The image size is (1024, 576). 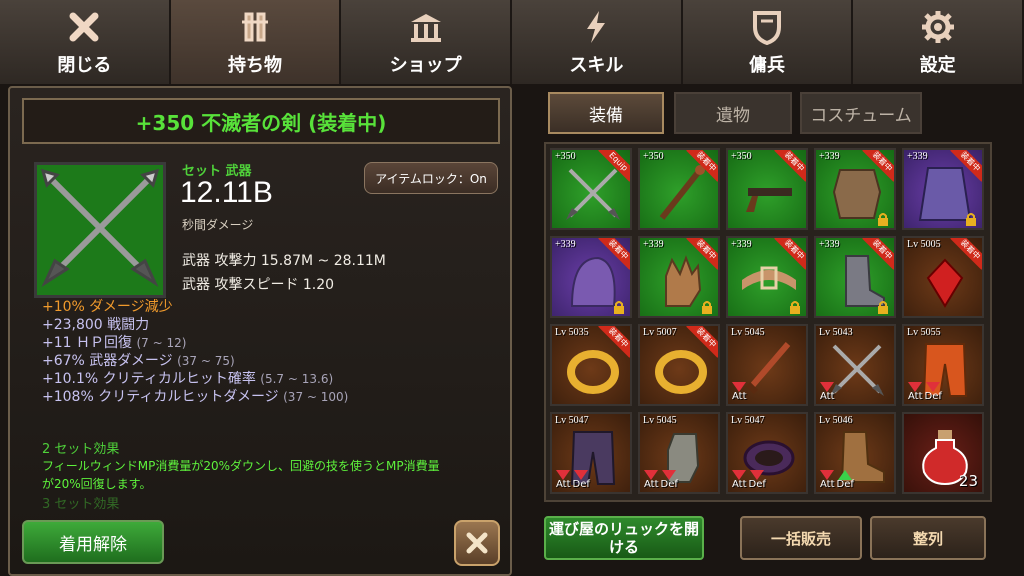 I want to click on sort-button: 整列, so click(x=928, y=538).